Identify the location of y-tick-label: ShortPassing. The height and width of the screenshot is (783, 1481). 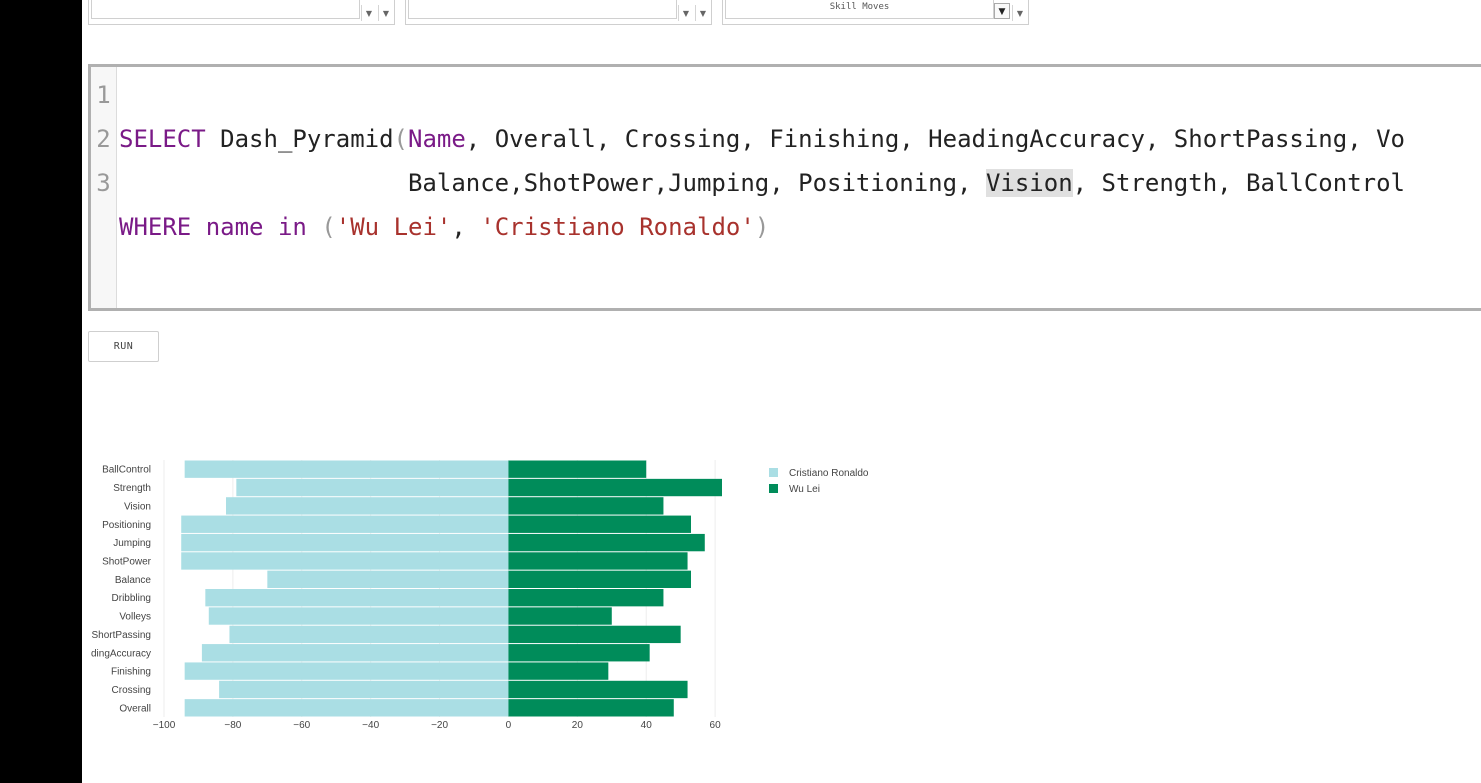
(121, 635).